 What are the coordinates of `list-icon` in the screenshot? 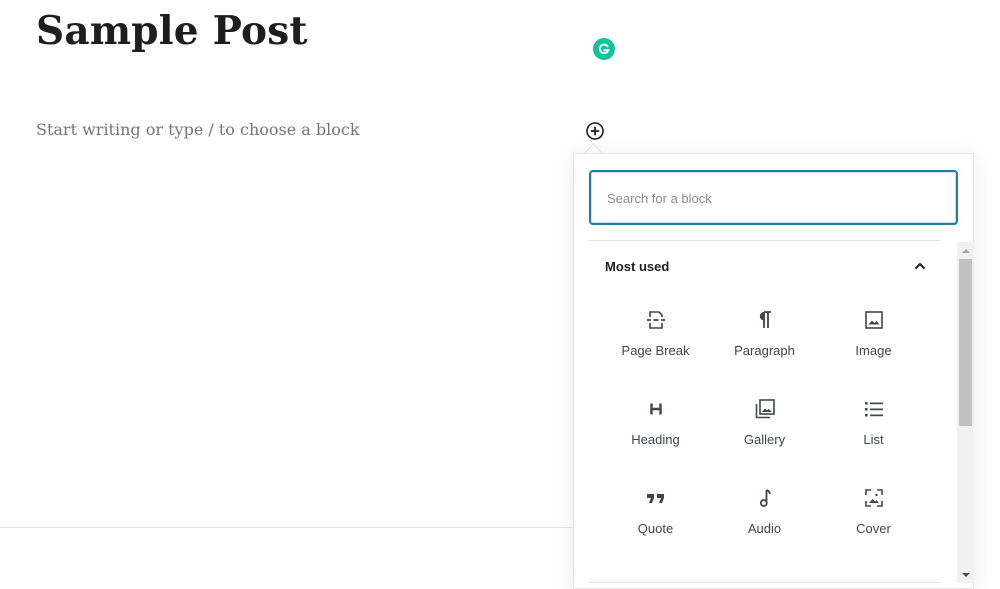 It's located at (874, 409).